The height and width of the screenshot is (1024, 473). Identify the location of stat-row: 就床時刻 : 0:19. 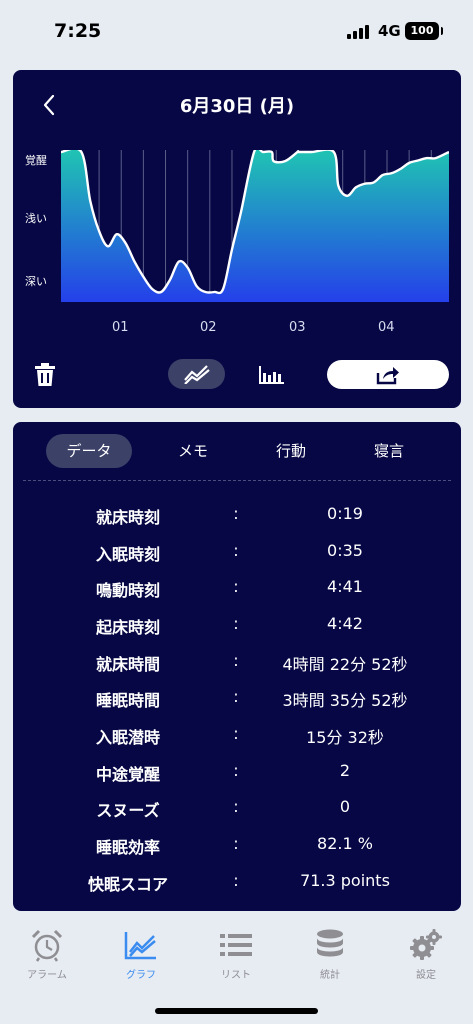
(237, 516).